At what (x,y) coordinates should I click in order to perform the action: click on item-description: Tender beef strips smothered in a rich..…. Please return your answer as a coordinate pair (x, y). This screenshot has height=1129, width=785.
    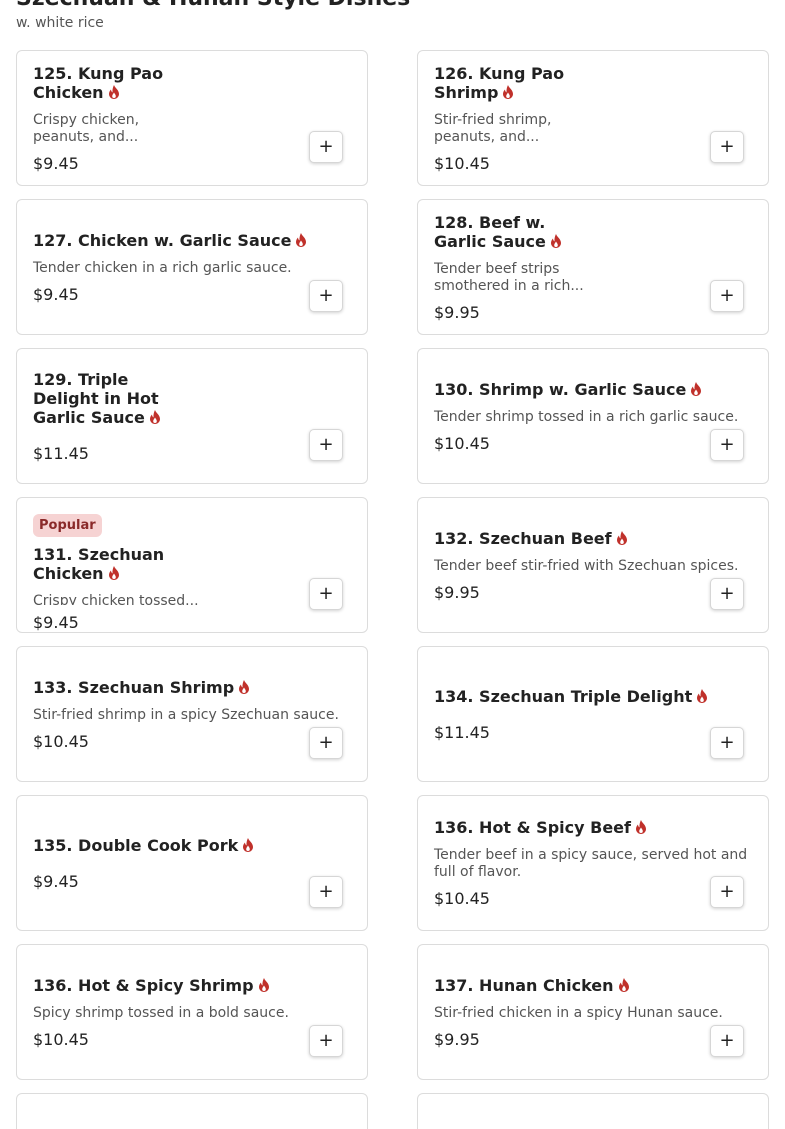
    Looking at the image, I should click on (509, 277).